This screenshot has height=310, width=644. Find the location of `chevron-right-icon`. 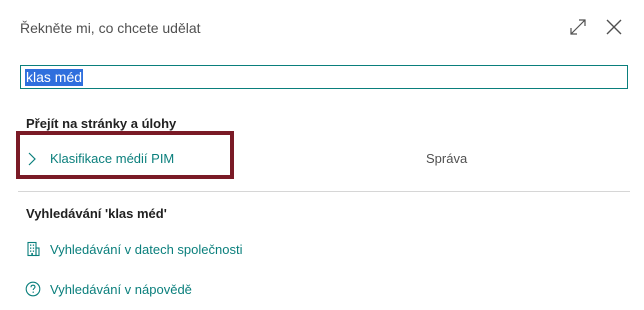

chevron-right-icon is located at coordinates (32, 159).